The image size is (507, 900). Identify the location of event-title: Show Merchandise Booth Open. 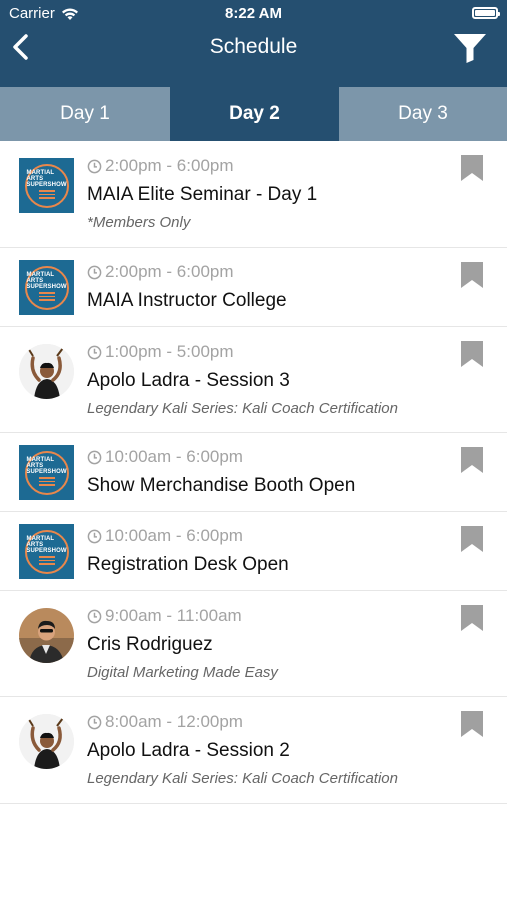
(221, 485).